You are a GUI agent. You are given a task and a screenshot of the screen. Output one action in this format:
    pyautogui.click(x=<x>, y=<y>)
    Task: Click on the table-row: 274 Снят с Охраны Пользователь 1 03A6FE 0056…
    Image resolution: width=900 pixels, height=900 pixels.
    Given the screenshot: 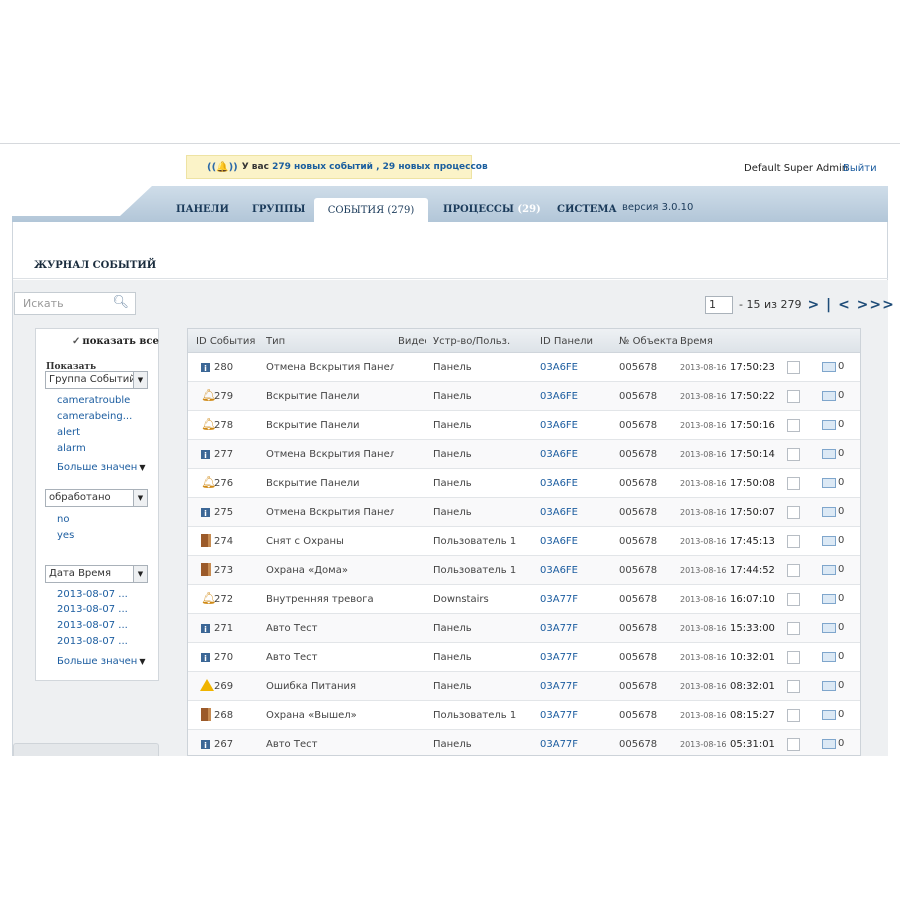 What is the action you would take?
    pyautogui.click(x=524, y=541)
    